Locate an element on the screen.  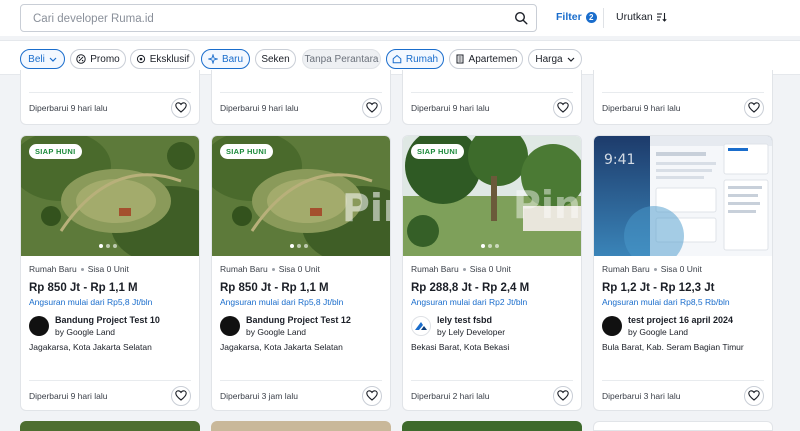
chip-baru: Baru is located at coordinates (225, 59).